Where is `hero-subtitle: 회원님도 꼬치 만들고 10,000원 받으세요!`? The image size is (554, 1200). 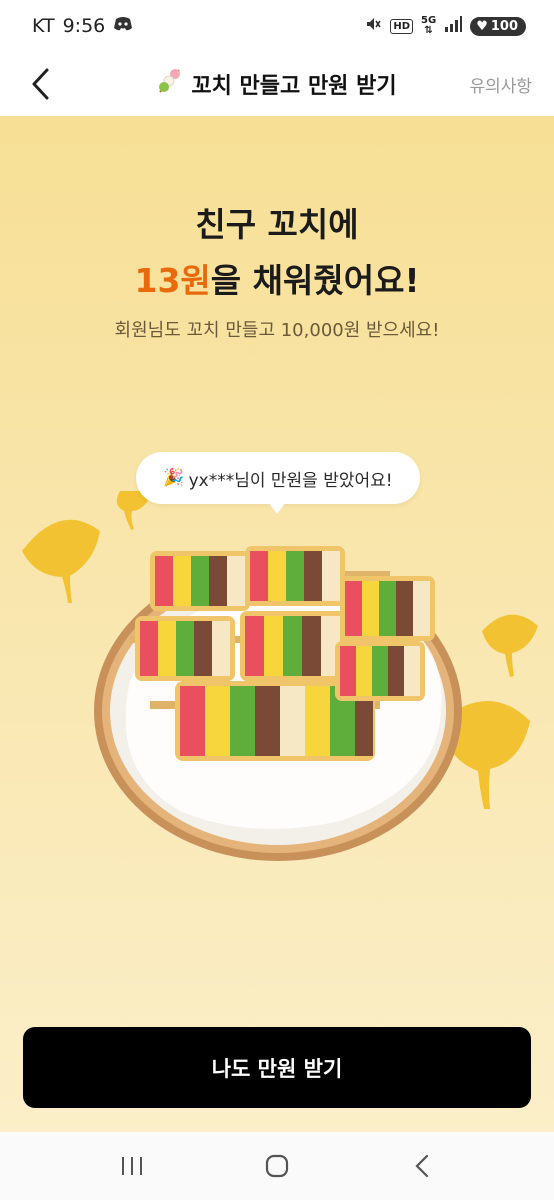 hero-subtitle: 회원님도 꼬치 만들고 10,000원 받으세요! is located at coordinates (277, 330).